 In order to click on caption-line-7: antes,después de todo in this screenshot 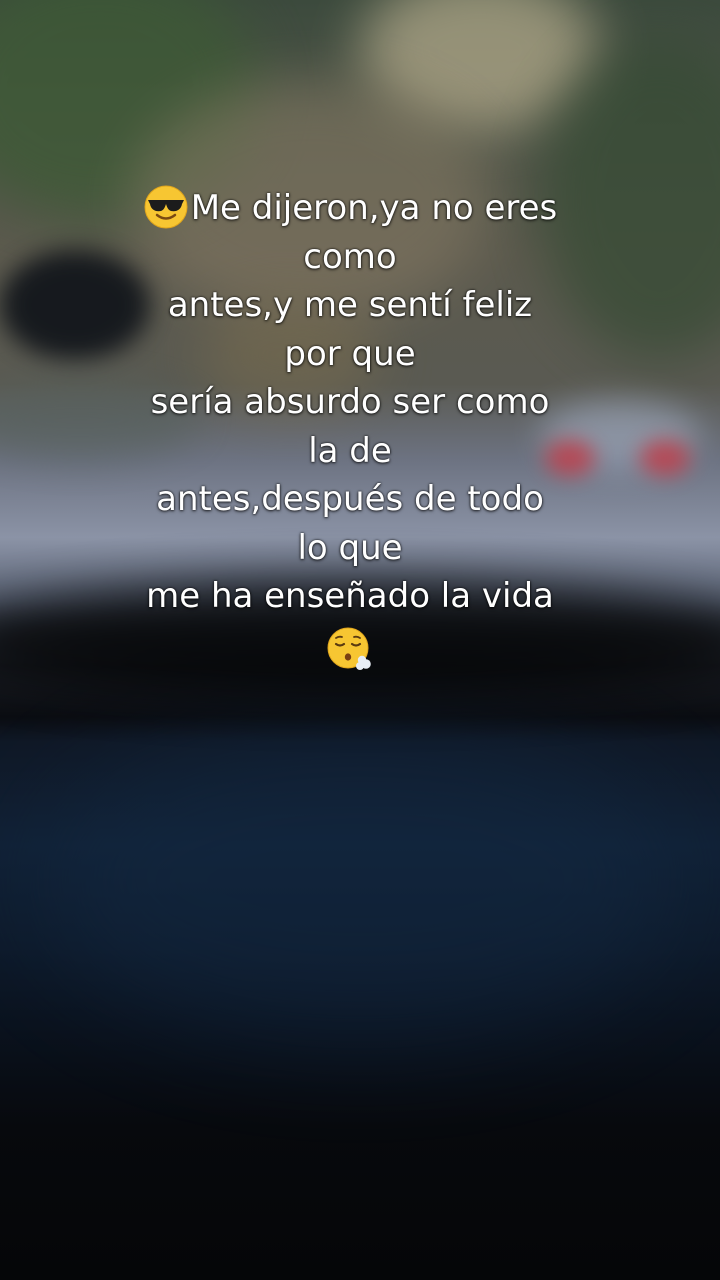, I will do `click(350, 499)`.